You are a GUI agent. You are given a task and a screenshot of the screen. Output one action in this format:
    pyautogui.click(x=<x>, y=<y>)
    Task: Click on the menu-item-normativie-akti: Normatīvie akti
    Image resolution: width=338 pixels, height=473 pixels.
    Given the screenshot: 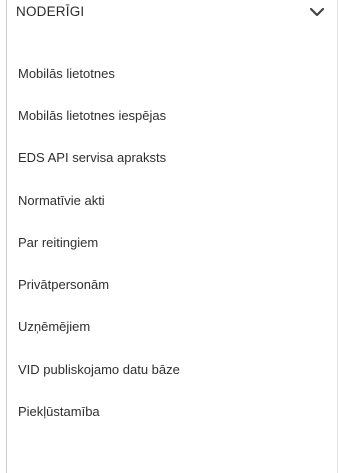 What is the action you would take?
    pyautogui.click(x=172, y=200)
    